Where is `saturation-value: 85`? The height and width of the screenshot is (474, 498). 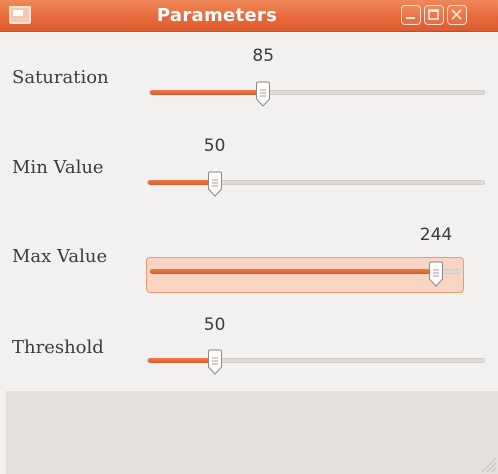
saturation-value: 85 is located at coordinates (263, 56).